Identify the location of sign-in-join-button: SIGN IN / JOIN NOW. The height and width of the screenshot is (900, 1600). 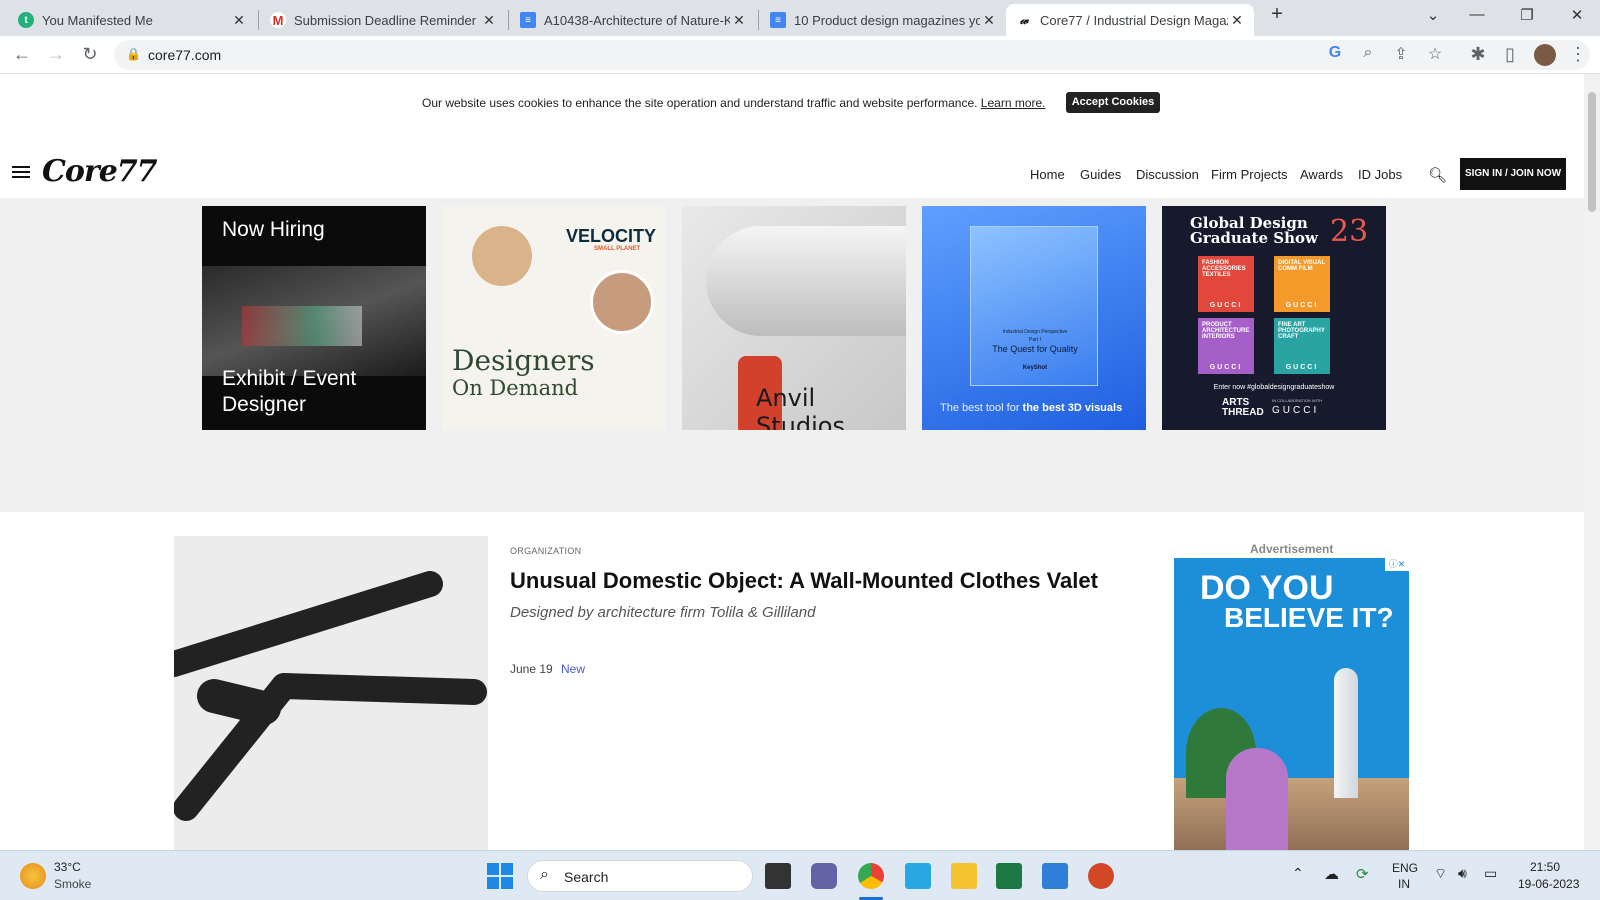
(1513, 174).